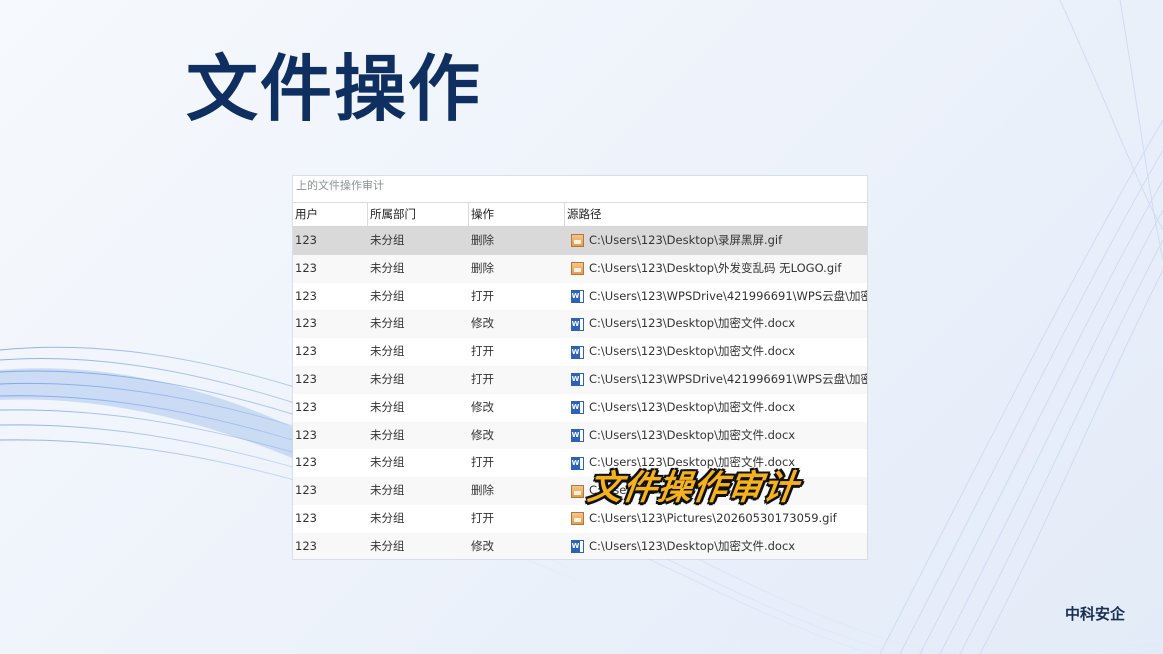 The height and width of the screenshot is (654, 1163). I want to click on column-header-operation: 操作, so click(517, 214).